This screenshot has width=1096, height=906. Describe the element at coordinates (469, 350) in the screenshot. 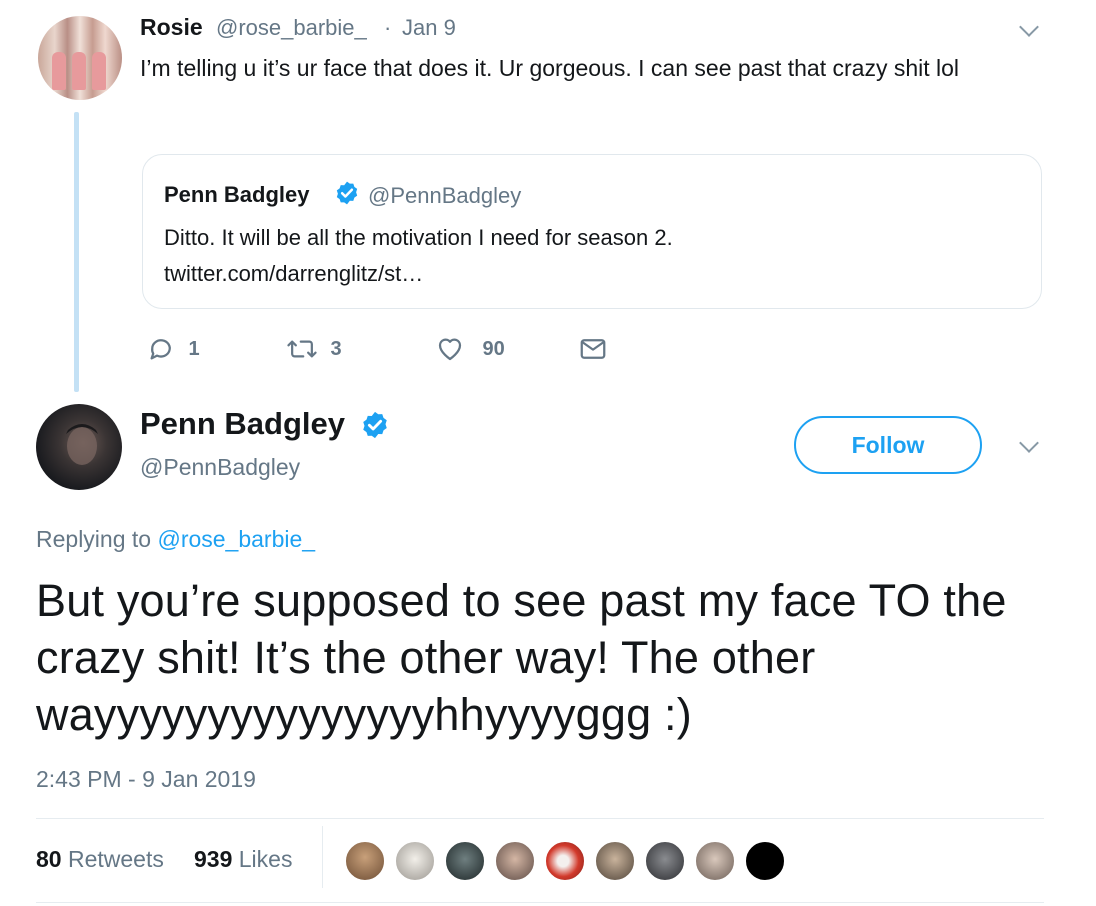

I see `like-action: 90` at that location.